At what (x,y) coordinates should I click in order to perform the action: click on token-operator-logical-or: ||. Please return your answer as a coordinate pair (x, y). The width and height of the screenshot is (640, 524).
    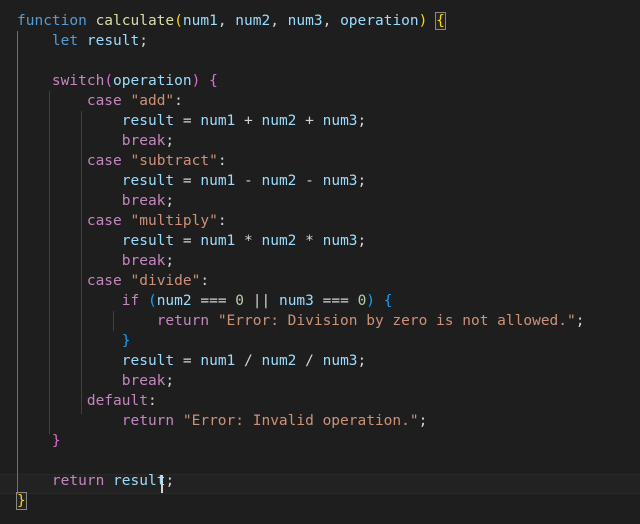
    Looking at the image, I should click on (261, 301).